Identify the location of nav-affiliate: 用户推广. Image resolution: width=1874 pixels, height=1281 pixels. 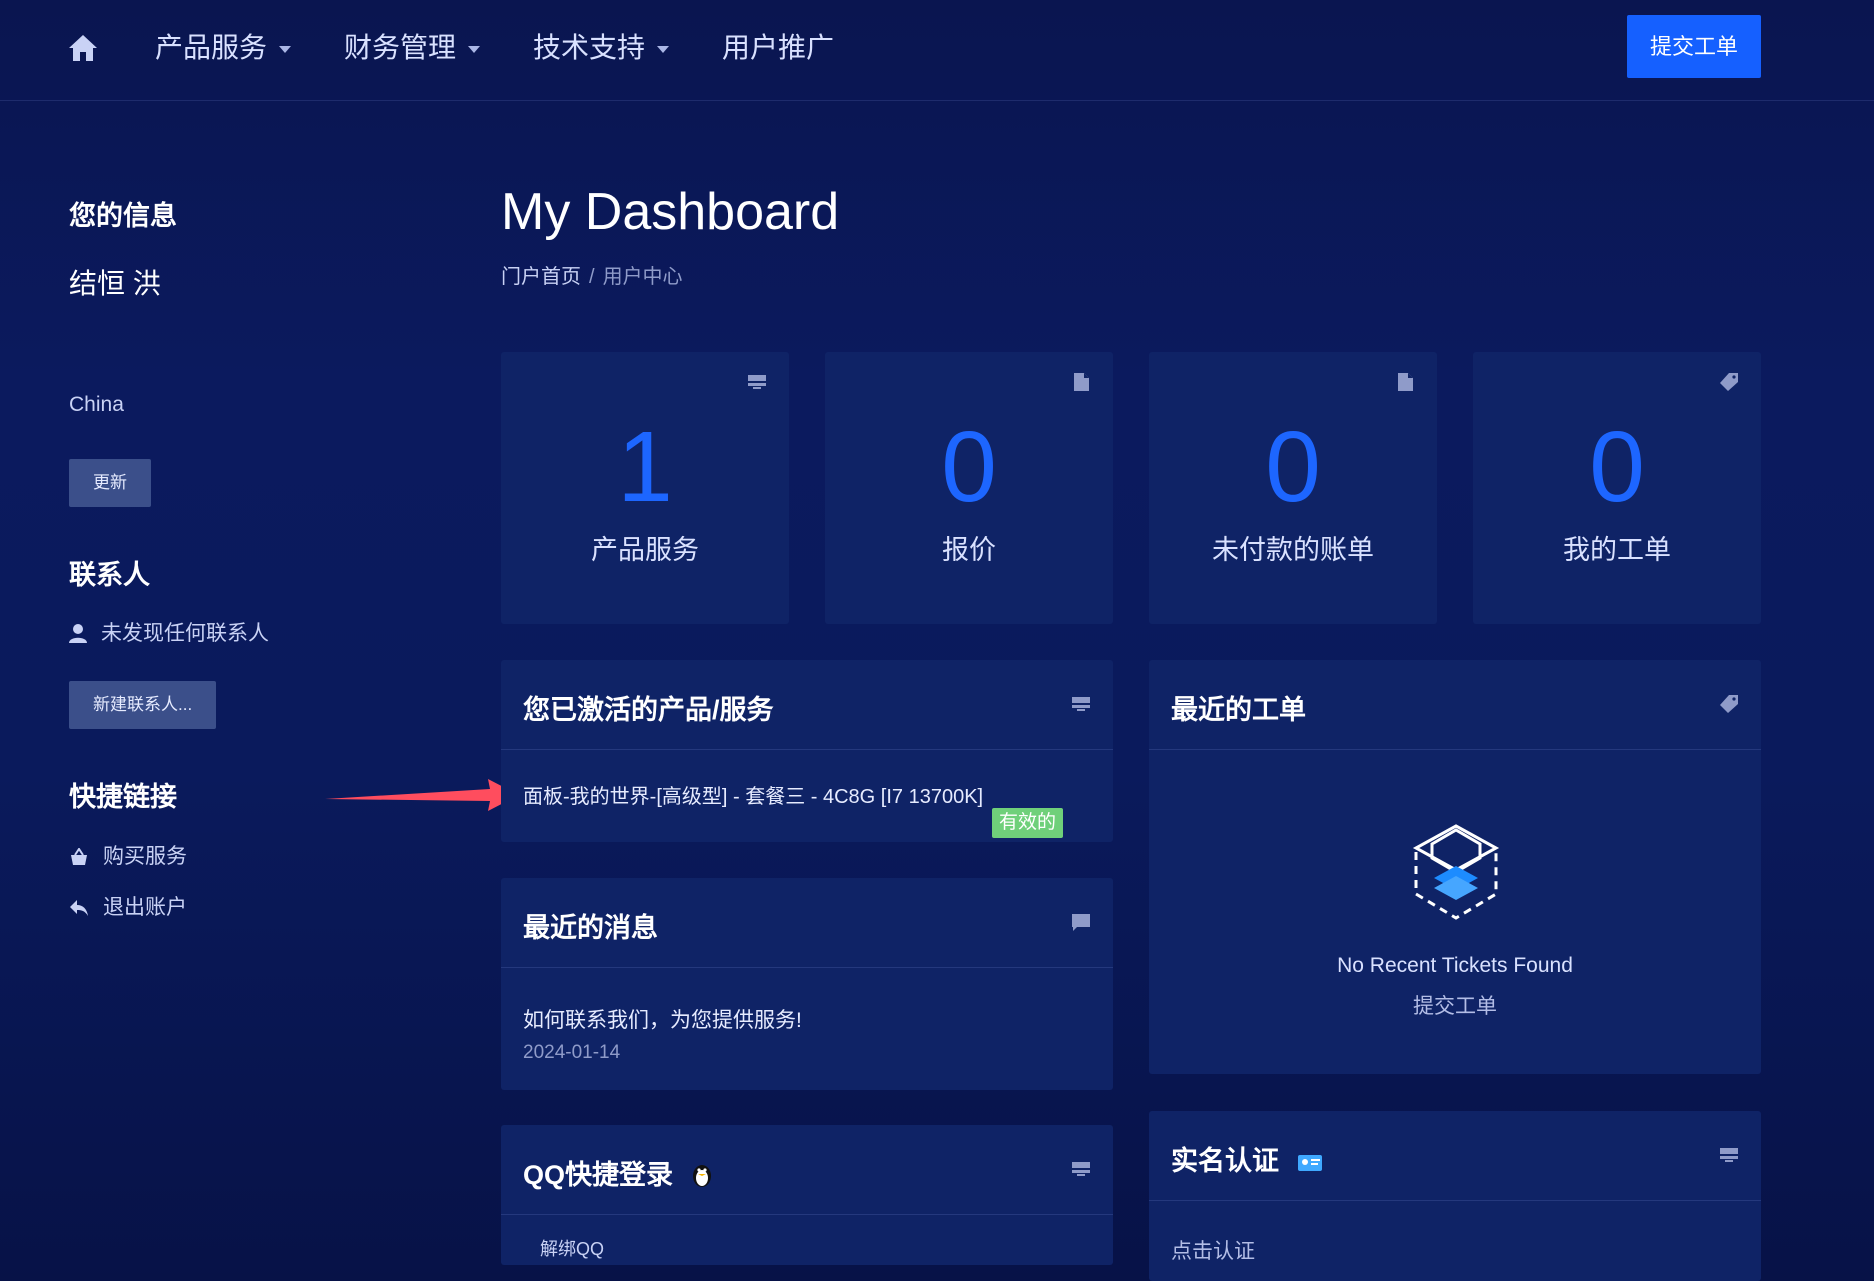
(778, 48).